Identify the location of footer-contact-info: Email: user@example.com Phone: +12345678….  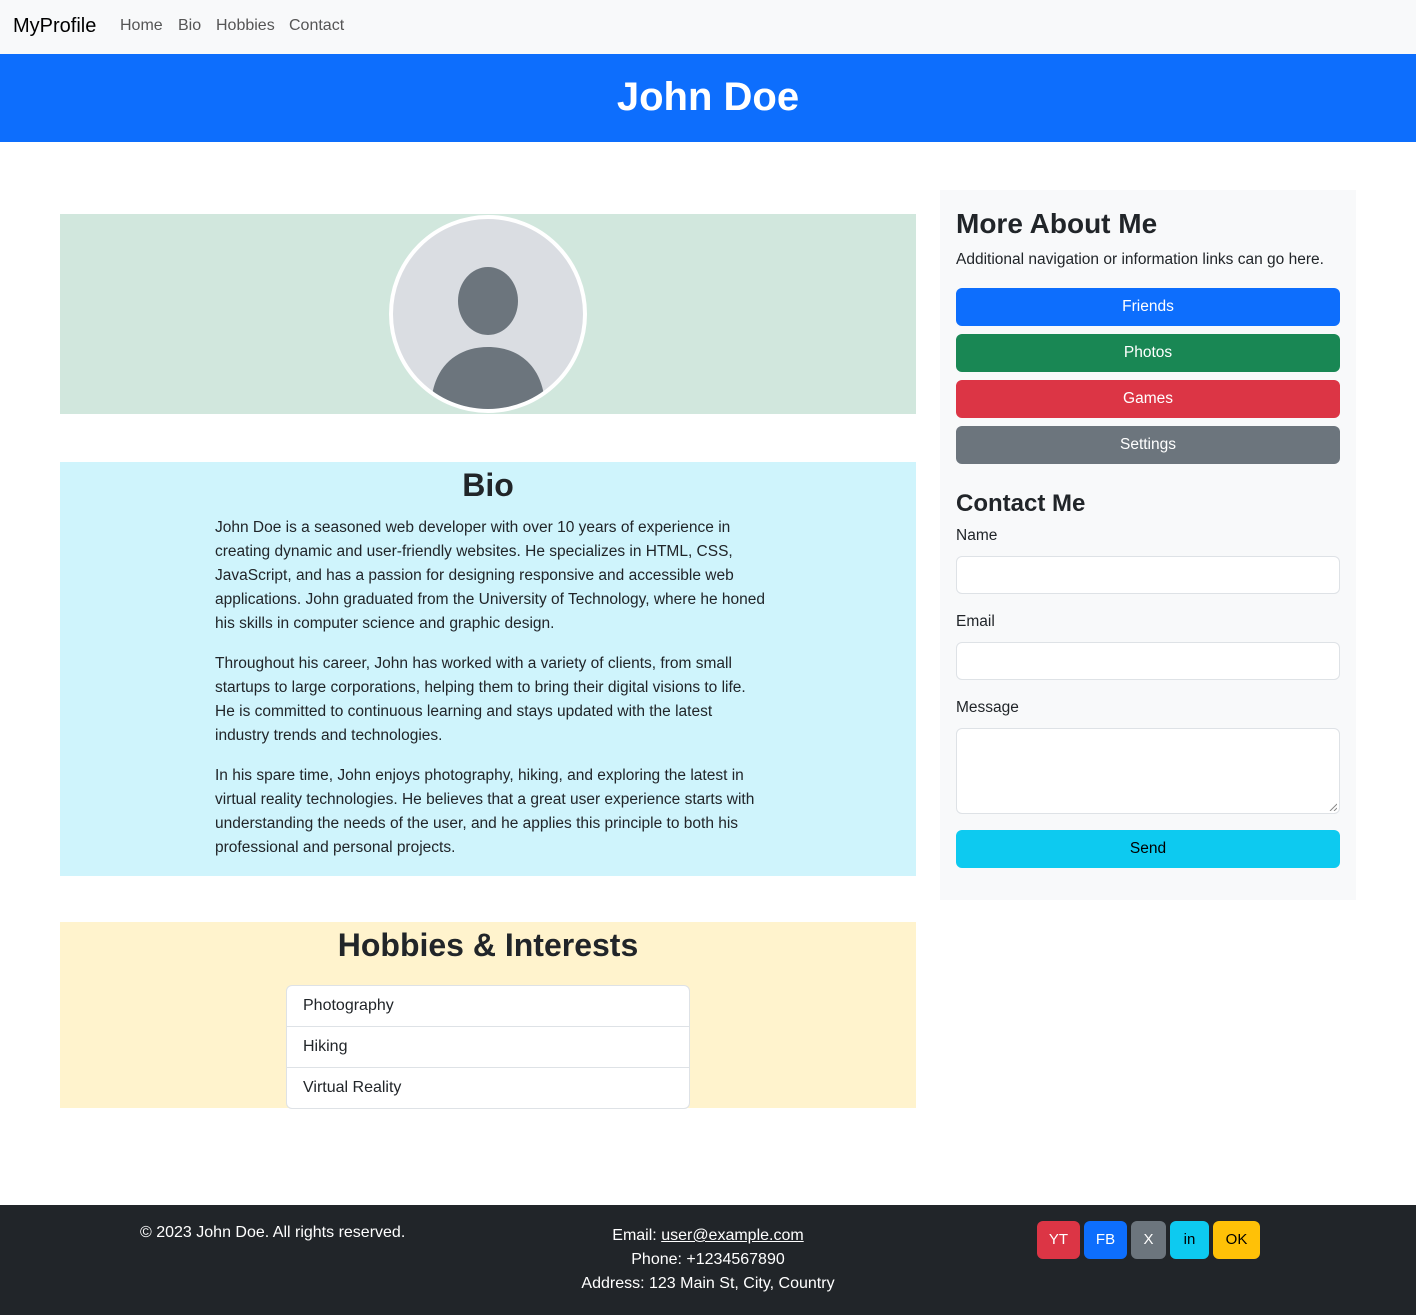
(708, 1260).